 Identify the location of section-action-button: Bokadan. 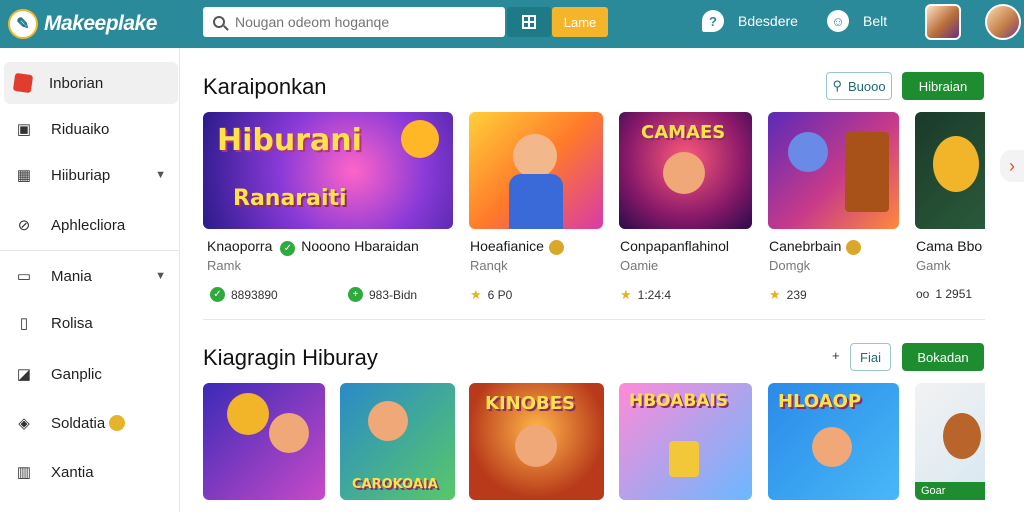
(943, 357).